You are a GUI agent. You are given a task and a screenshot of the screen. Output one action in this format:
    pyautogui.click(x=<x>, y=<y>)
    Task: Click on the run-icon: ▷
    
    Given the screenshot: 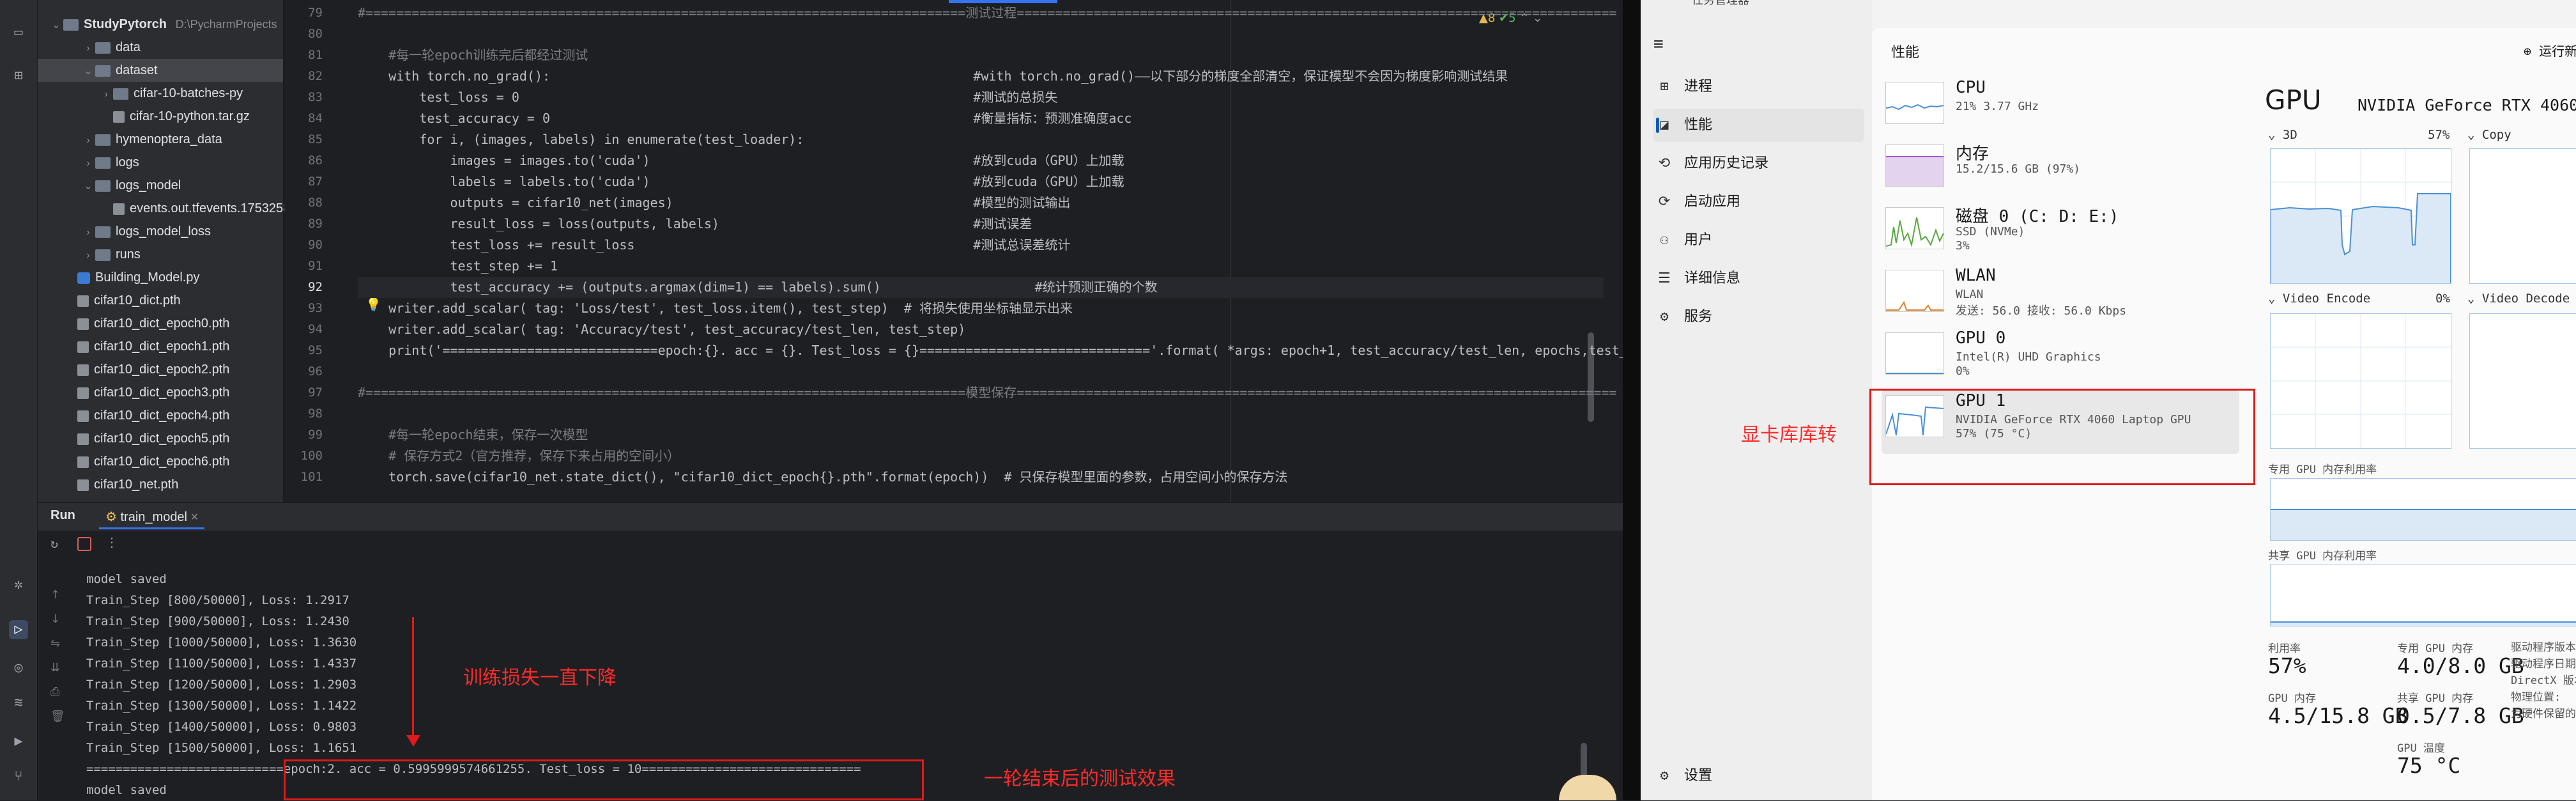 What is the action you would take?
    pyautogui.click(x=18, y=630)
    